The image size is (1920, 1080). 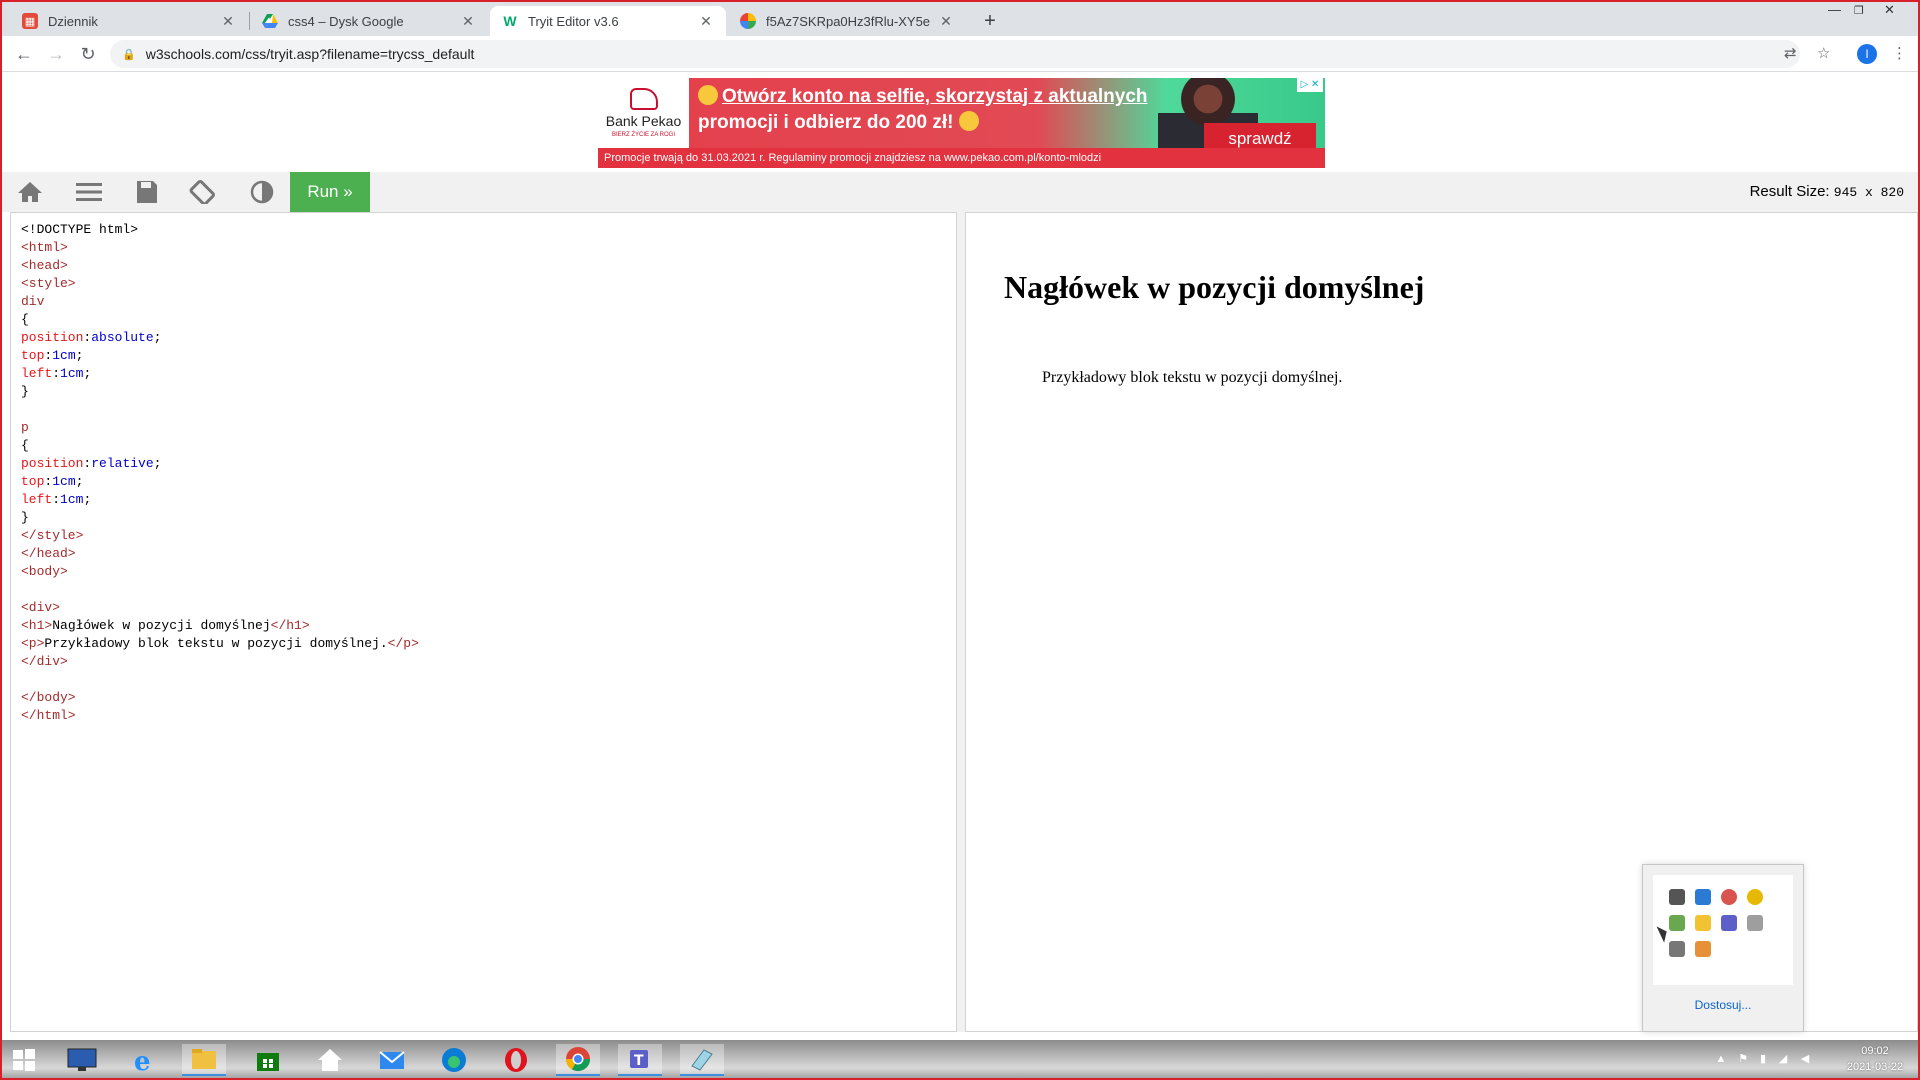 I want to click on display-icon, so click(x=1677, y=897).